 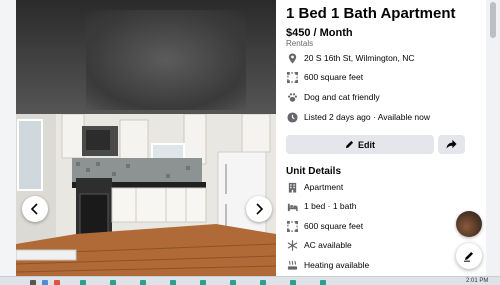 I want to click on listing-category: Rentals, so click(x=299, y=43).